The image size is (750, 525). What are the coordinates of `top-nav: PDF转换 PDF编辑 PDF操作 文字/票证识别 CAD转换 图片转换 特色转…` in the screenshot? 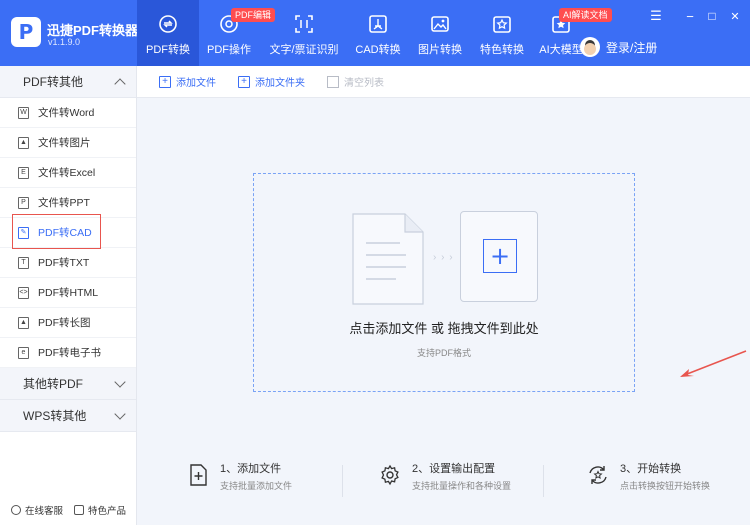 It's located at (374, 33).